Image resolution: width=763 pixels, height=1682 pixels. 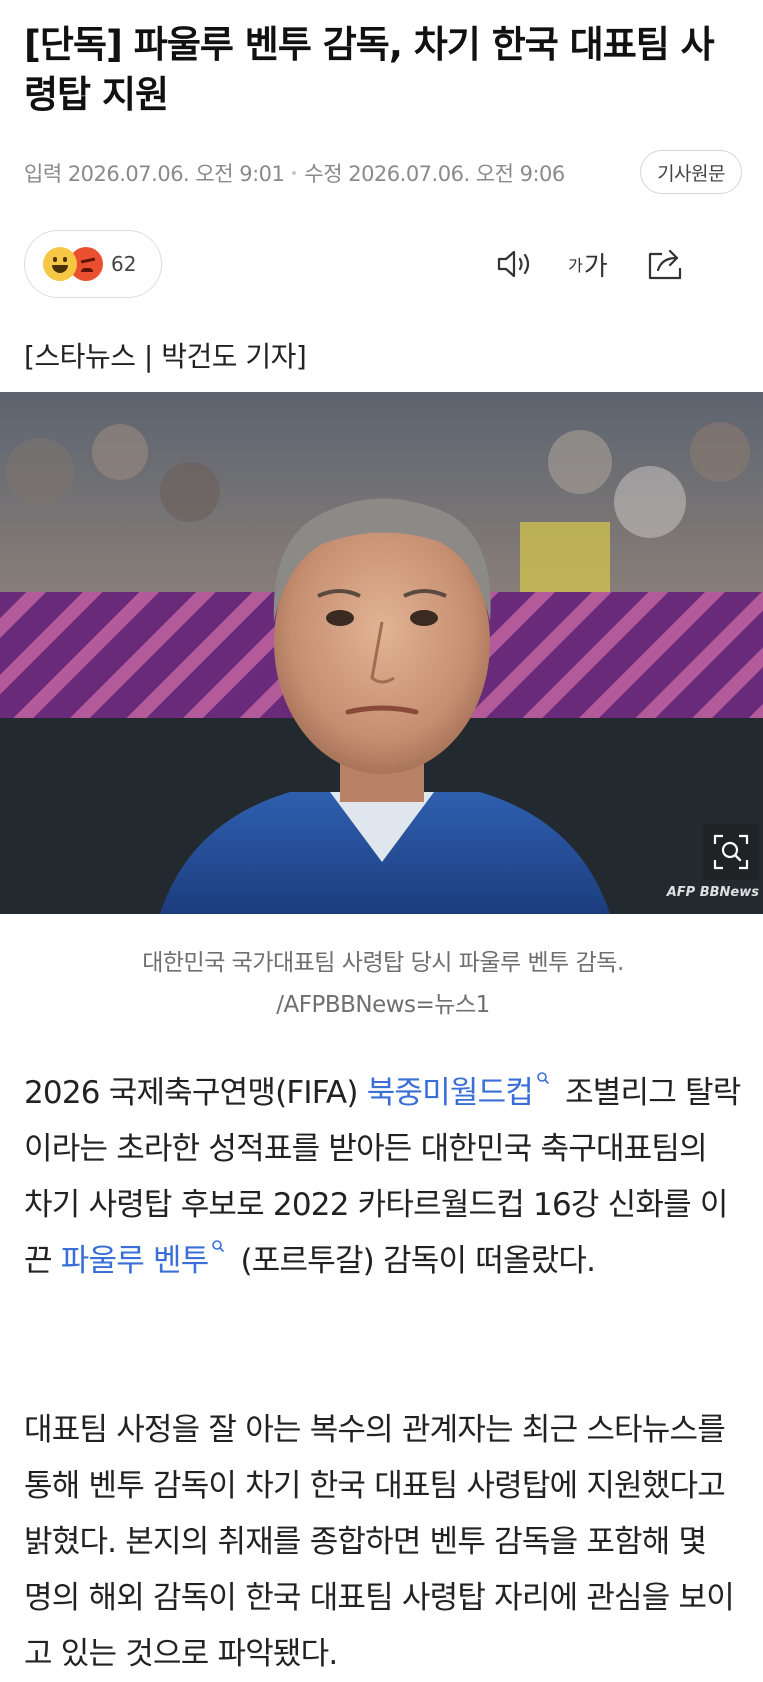 I want to click on caption-line-1: 대한민국 국가대표팀 사령탑 당시 파울루 벤투 감독., so click(x=383, y=963).